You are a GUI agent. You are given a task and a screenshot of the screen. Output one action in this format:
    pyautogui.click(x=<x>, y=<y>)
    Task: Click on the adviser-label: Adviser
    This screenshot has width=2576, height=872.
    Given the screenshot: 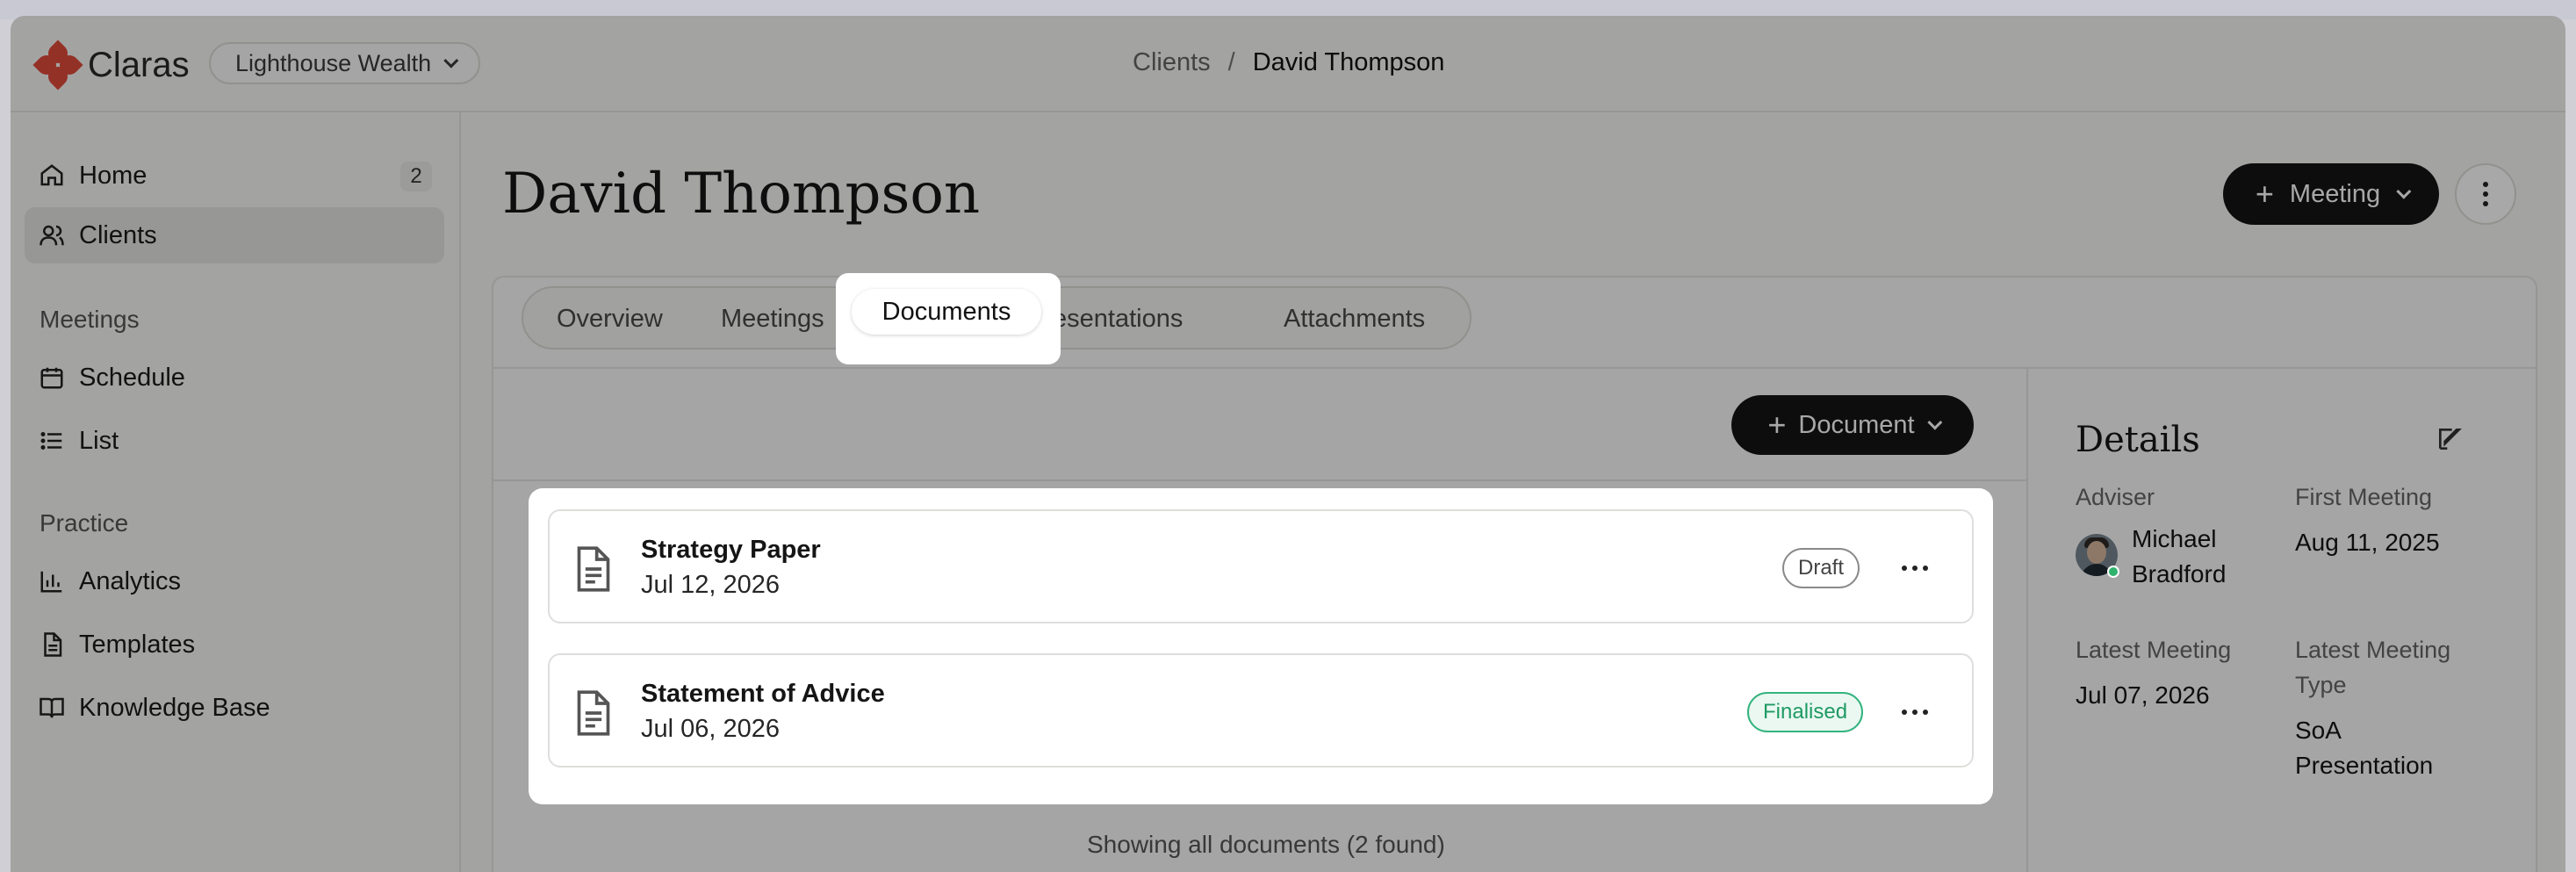 What is the action you would take?
    pyautogui.click(x=2115, y=497)
    